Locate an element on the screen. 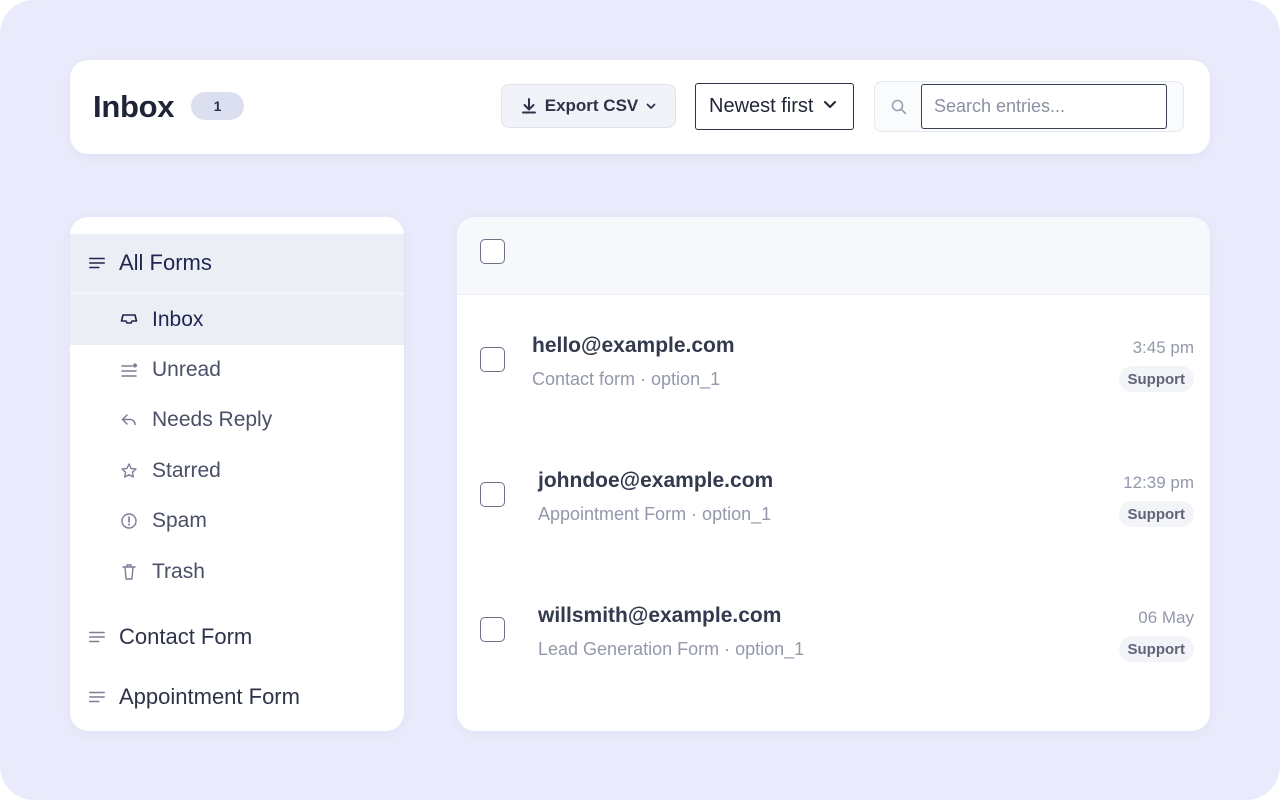  entry-form: Lead Generation Form · option_1 is located at coordinates (671, 649).